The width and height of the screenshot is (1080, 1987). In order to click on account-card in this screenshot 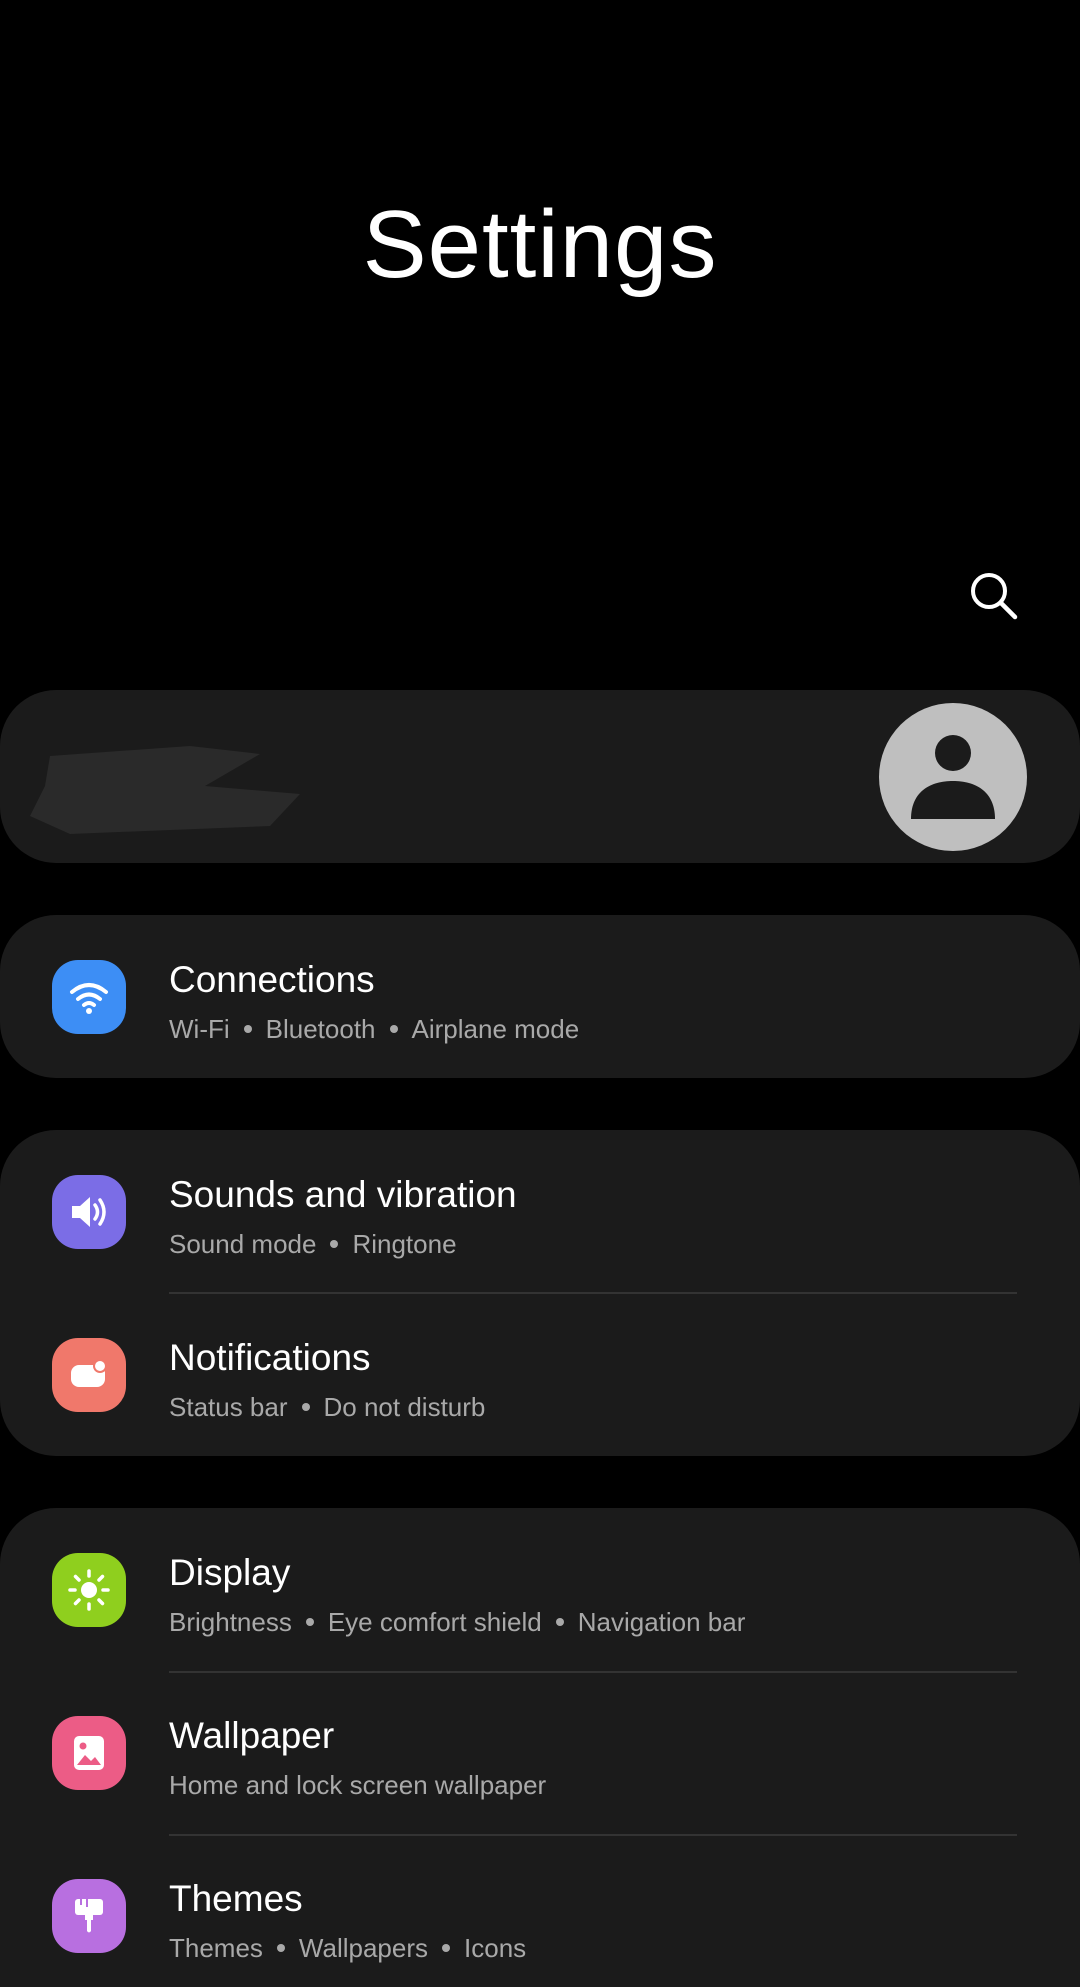, I will do `click(540, 776)`.